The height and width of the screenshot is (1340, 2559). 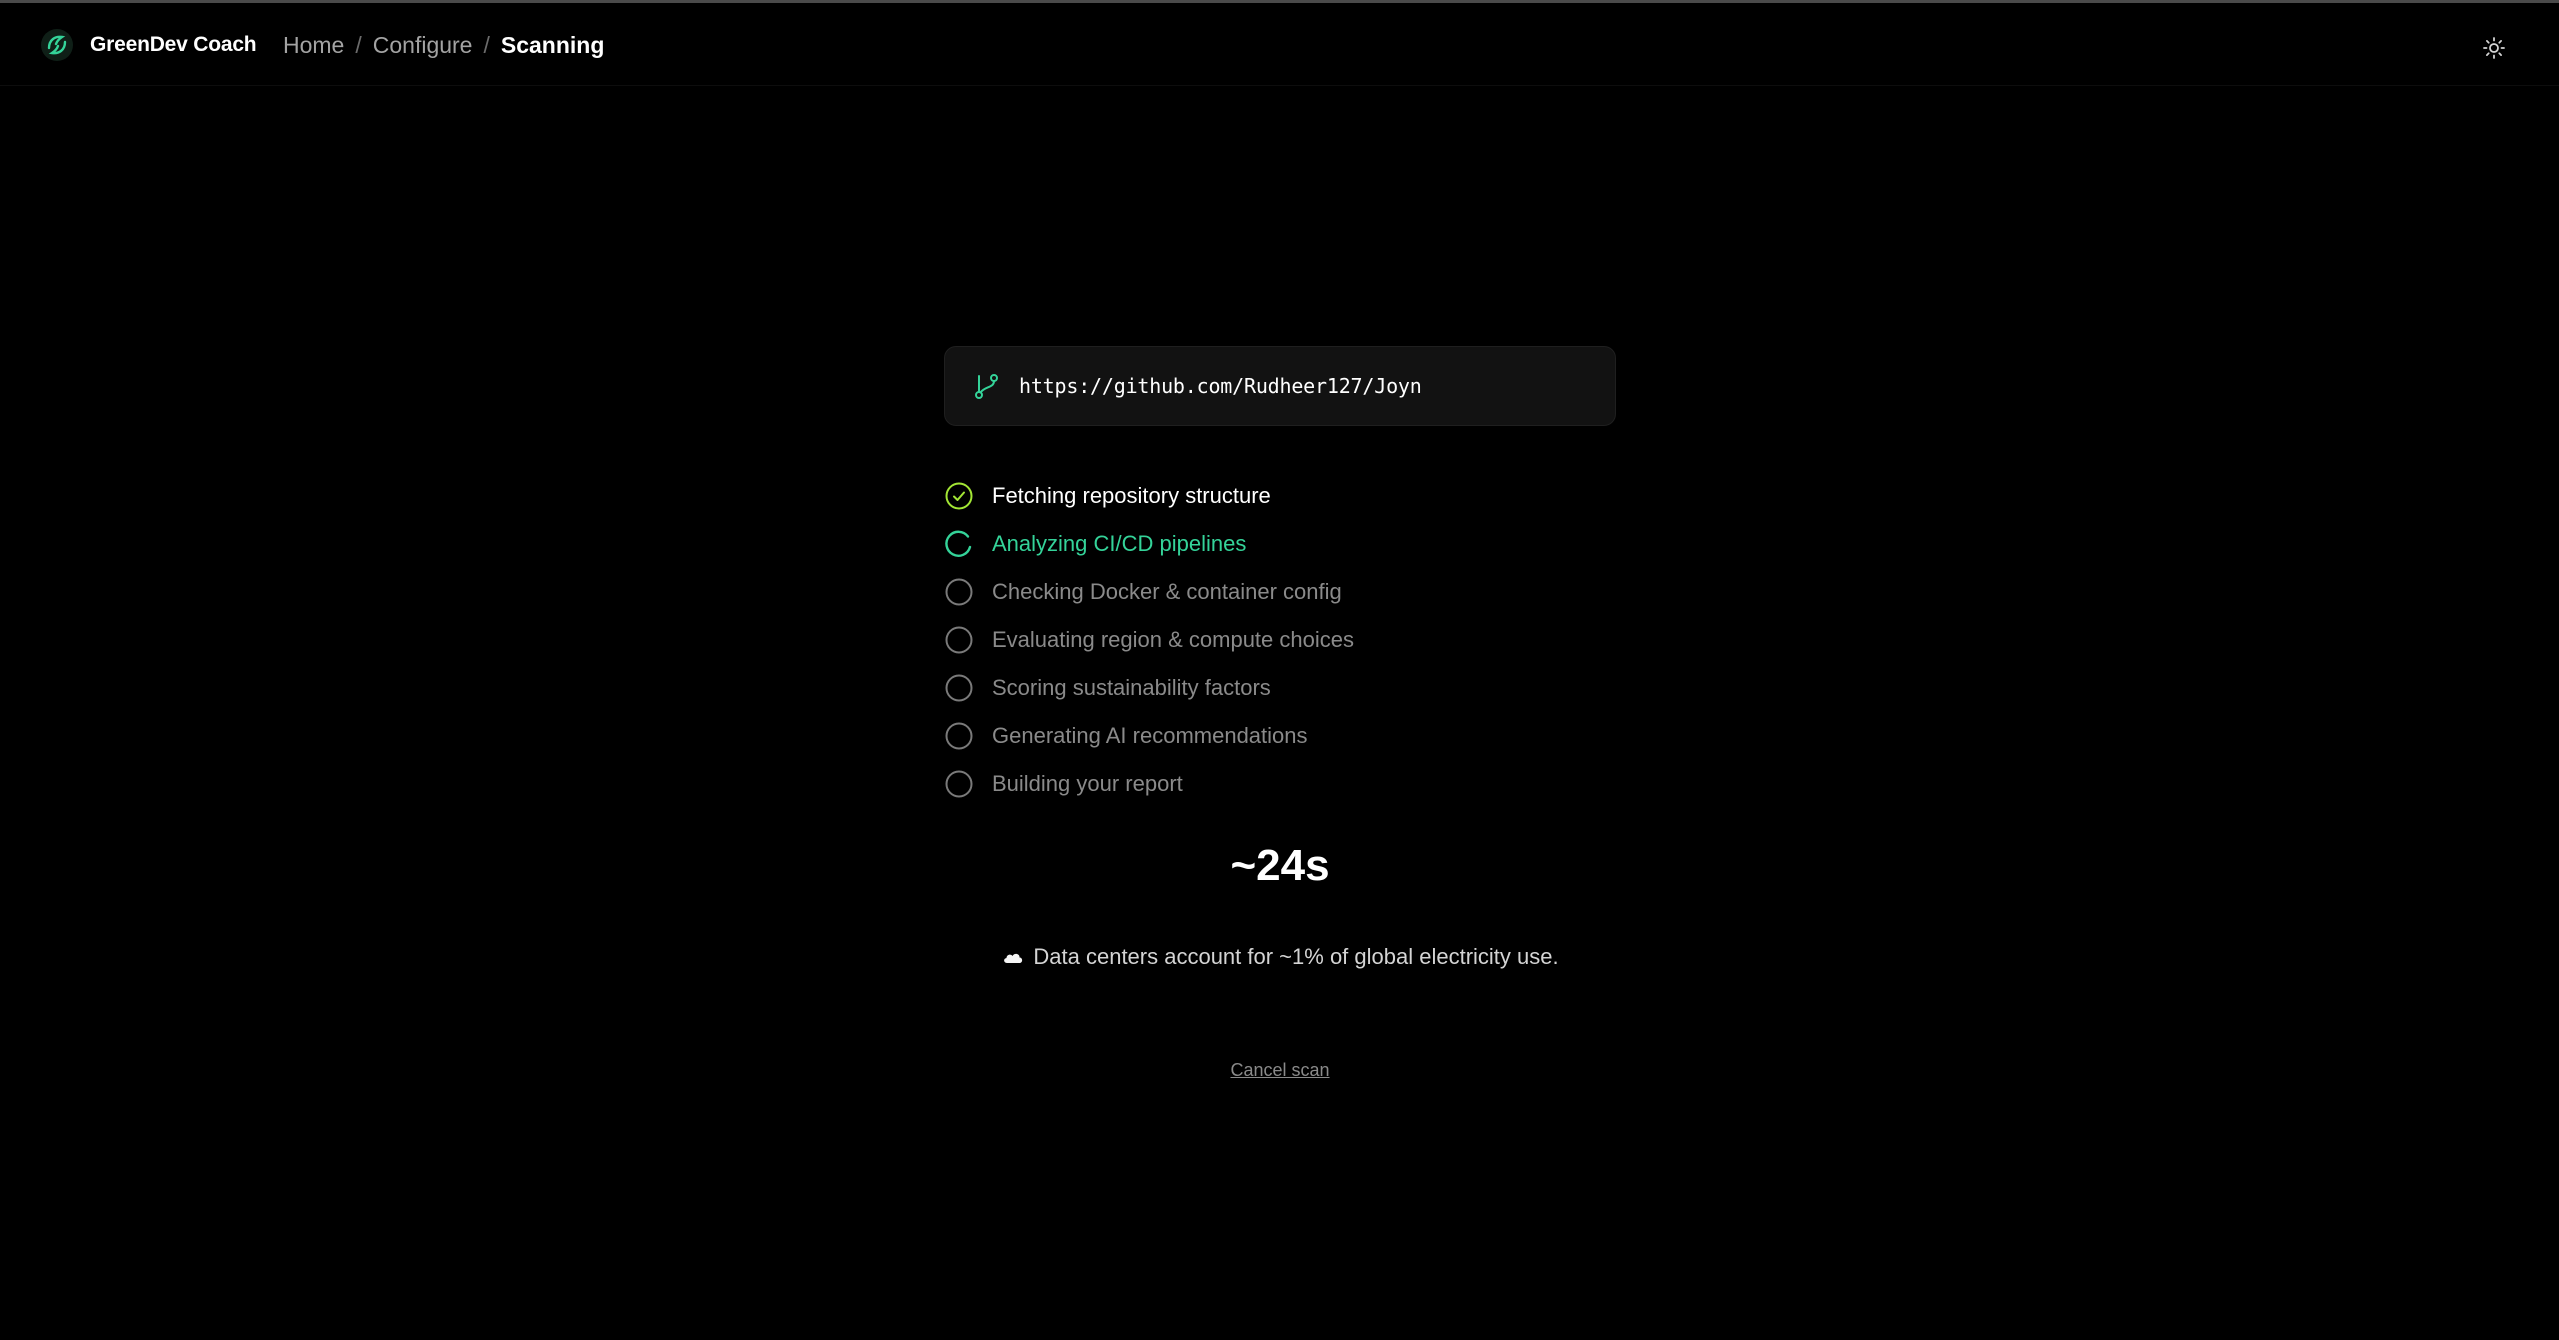 What do you see at coordinates (1173, 639) in the screenshot?
I see `scan-step-label: Evaluating region & compute choices` at bounding box center [1173, 639].